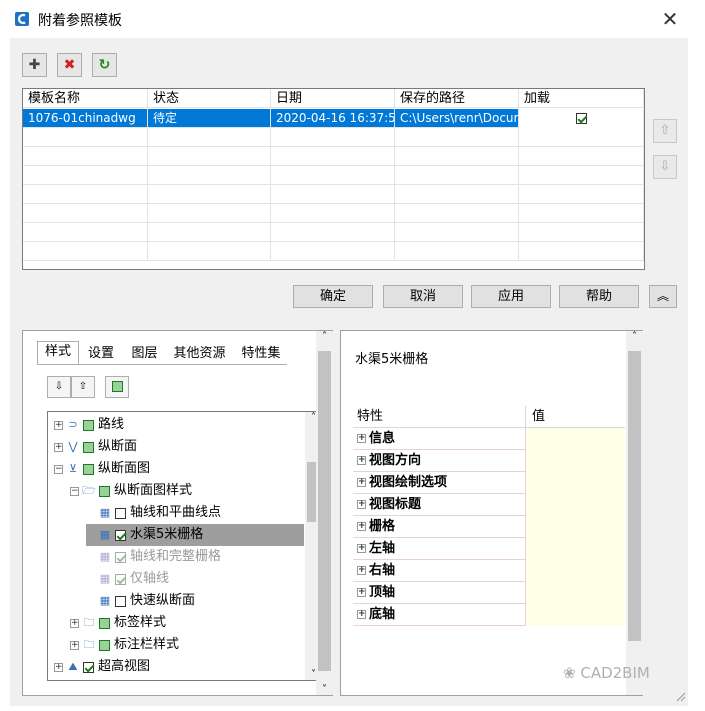  Describe the element at coordinates (670, 19) in the screenshot. I see `close-icon: ✕` at that location.